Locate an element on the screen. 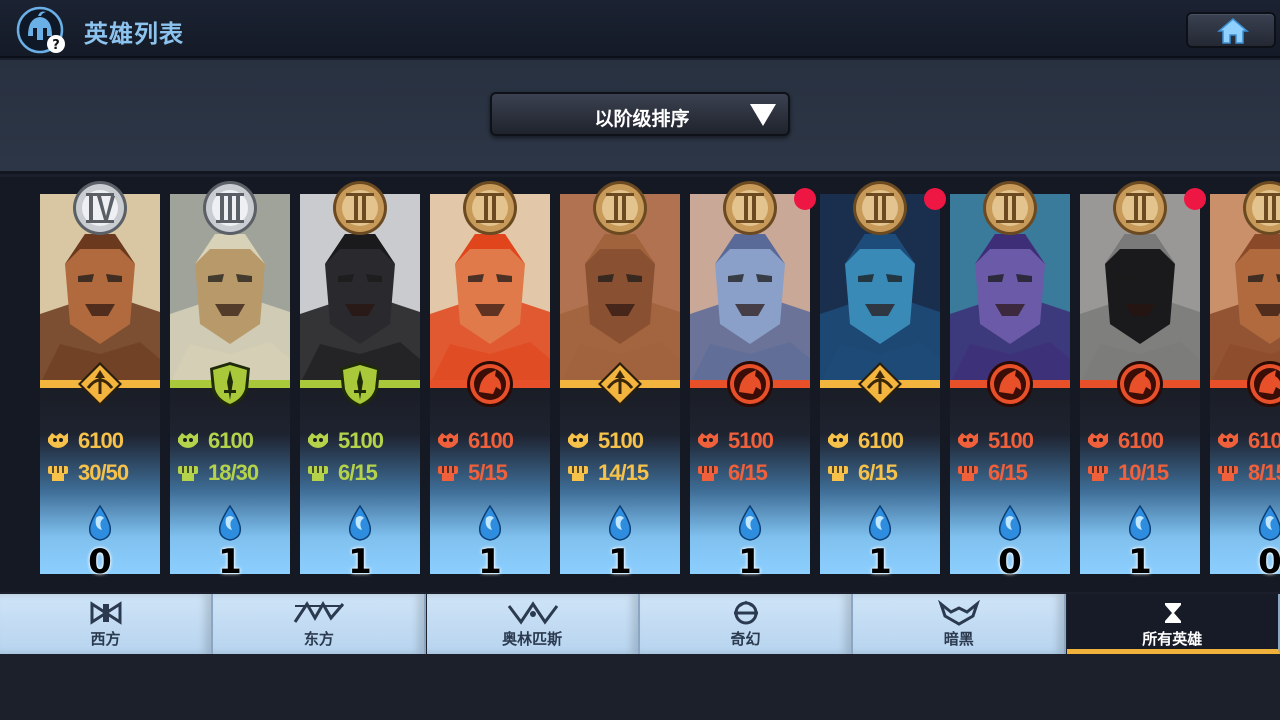 This screenshot has height=720, width=1280. eastern-icon is located at coordinates (319, 613).